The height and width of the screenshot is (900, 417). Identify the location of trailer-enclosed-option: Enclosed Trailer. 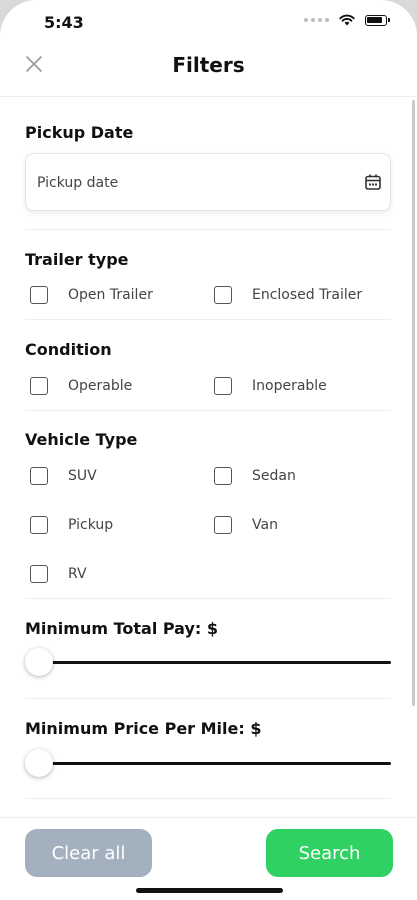
(288, 295).